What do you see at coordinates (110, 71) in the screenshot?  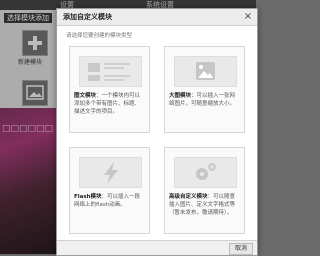 I see `image-text-icon` at bounding box center [110, 71].